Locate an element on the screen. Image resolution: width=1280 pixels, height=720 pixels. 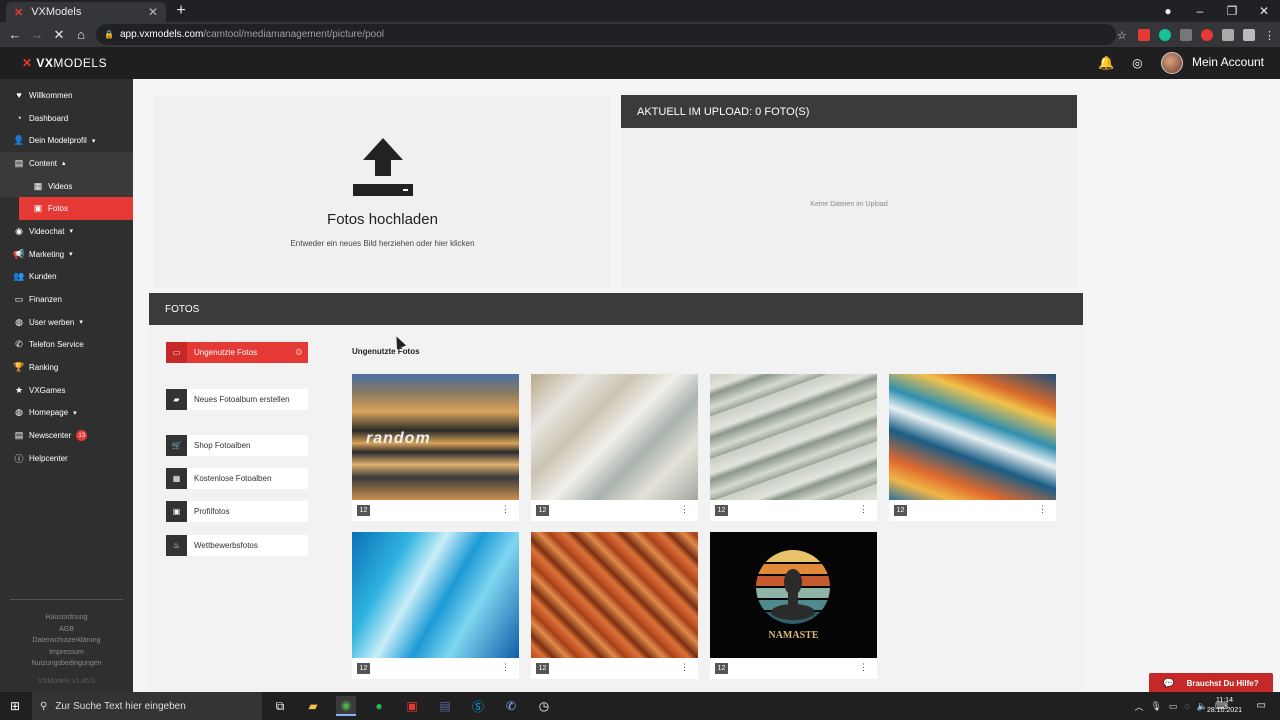
neues-fotoalbum-button: ▰ Neues Fotoalbum erstellen is located at coordinates (237, 399).